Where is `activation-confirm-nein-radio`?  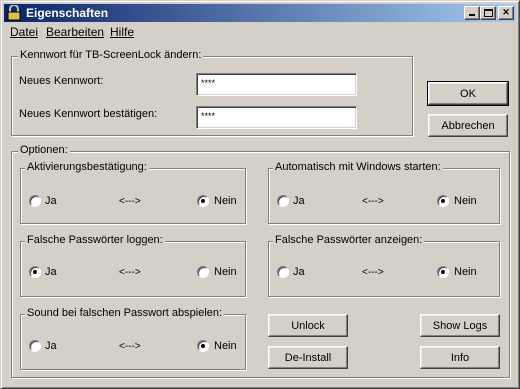
activation-confirm-nein-radio is located at coordinates (203, 201).